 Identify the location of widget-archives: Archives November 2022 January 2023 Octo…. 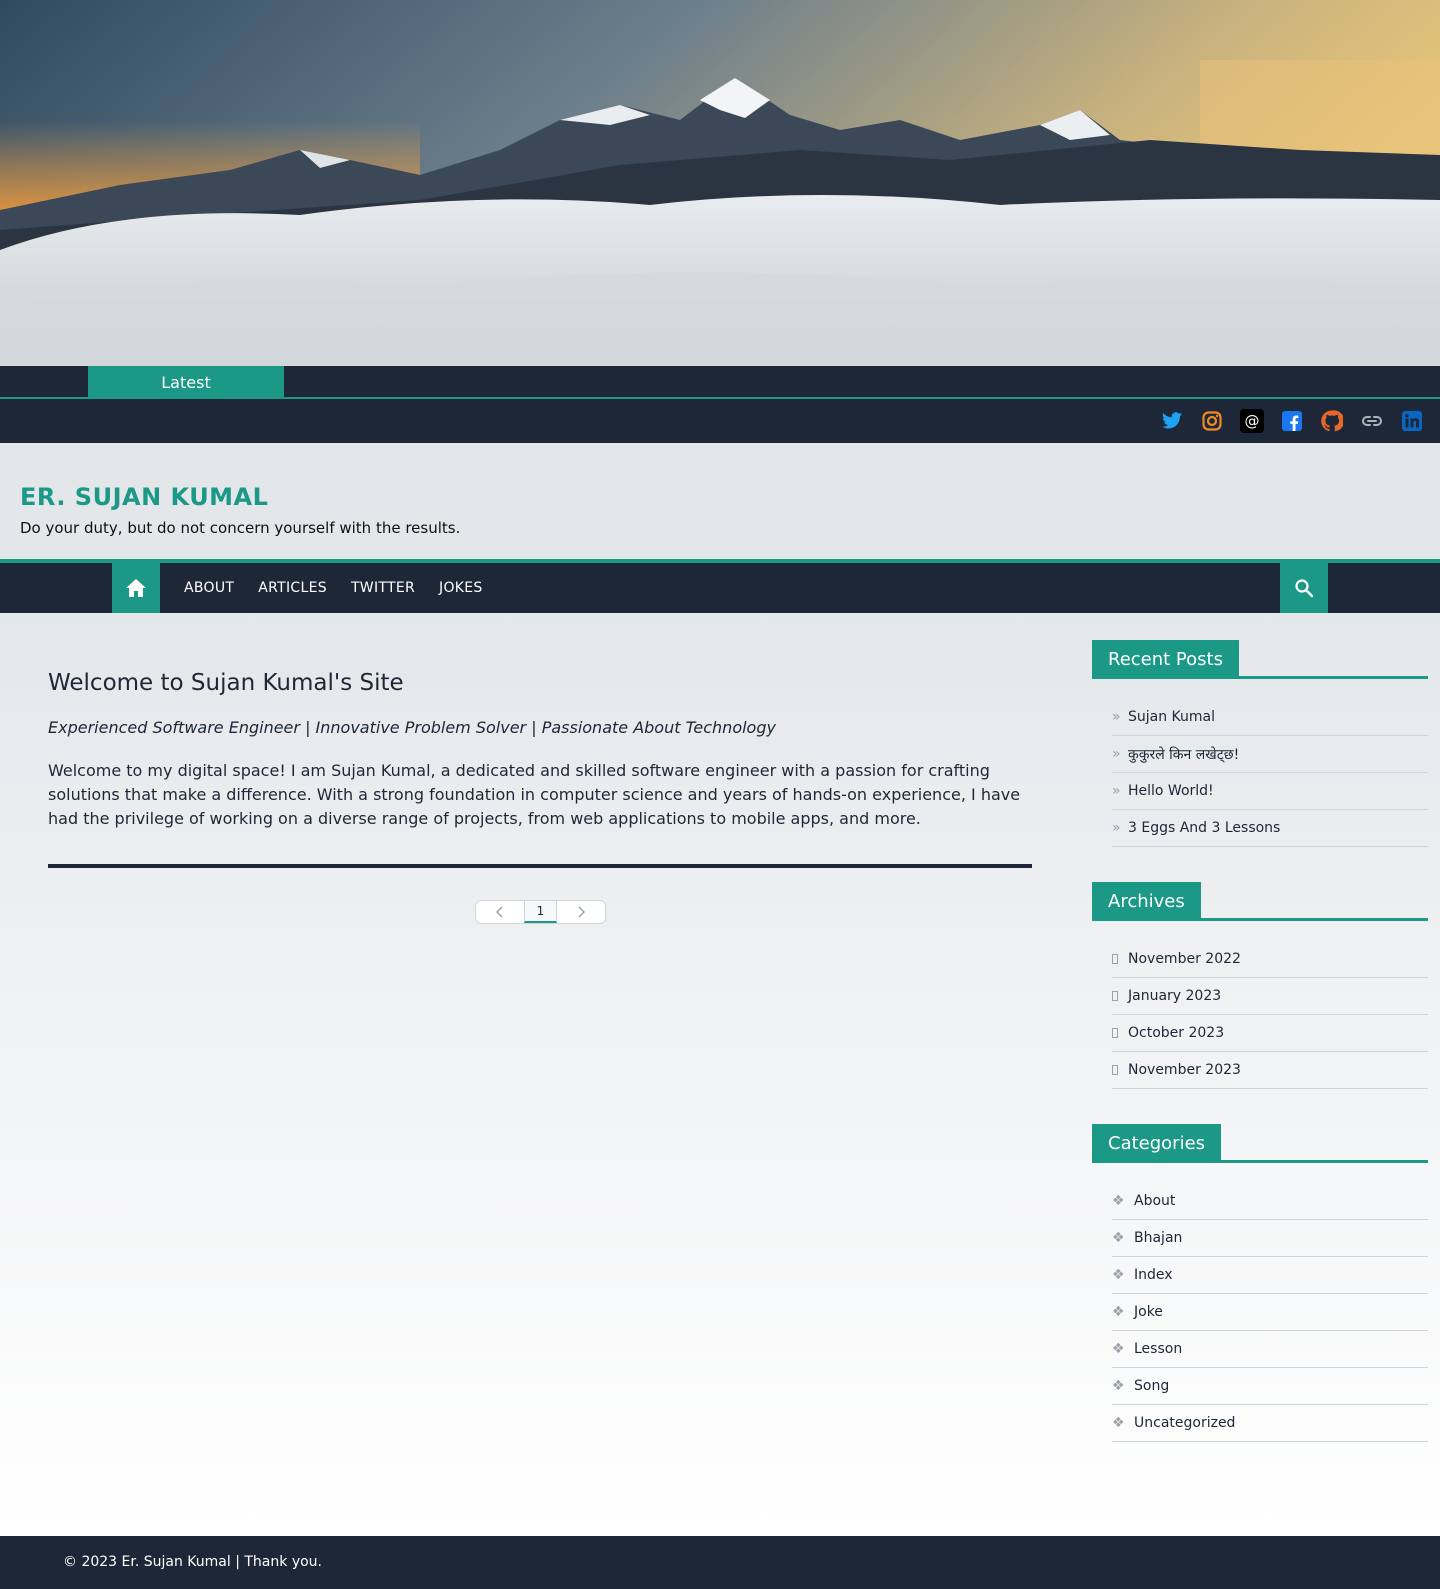
(1260, 985).